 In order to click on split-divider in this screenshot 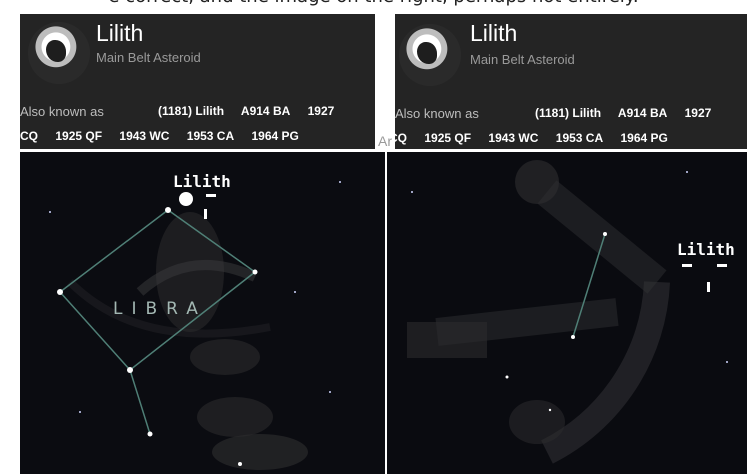, I will do `click(385, 81)`.